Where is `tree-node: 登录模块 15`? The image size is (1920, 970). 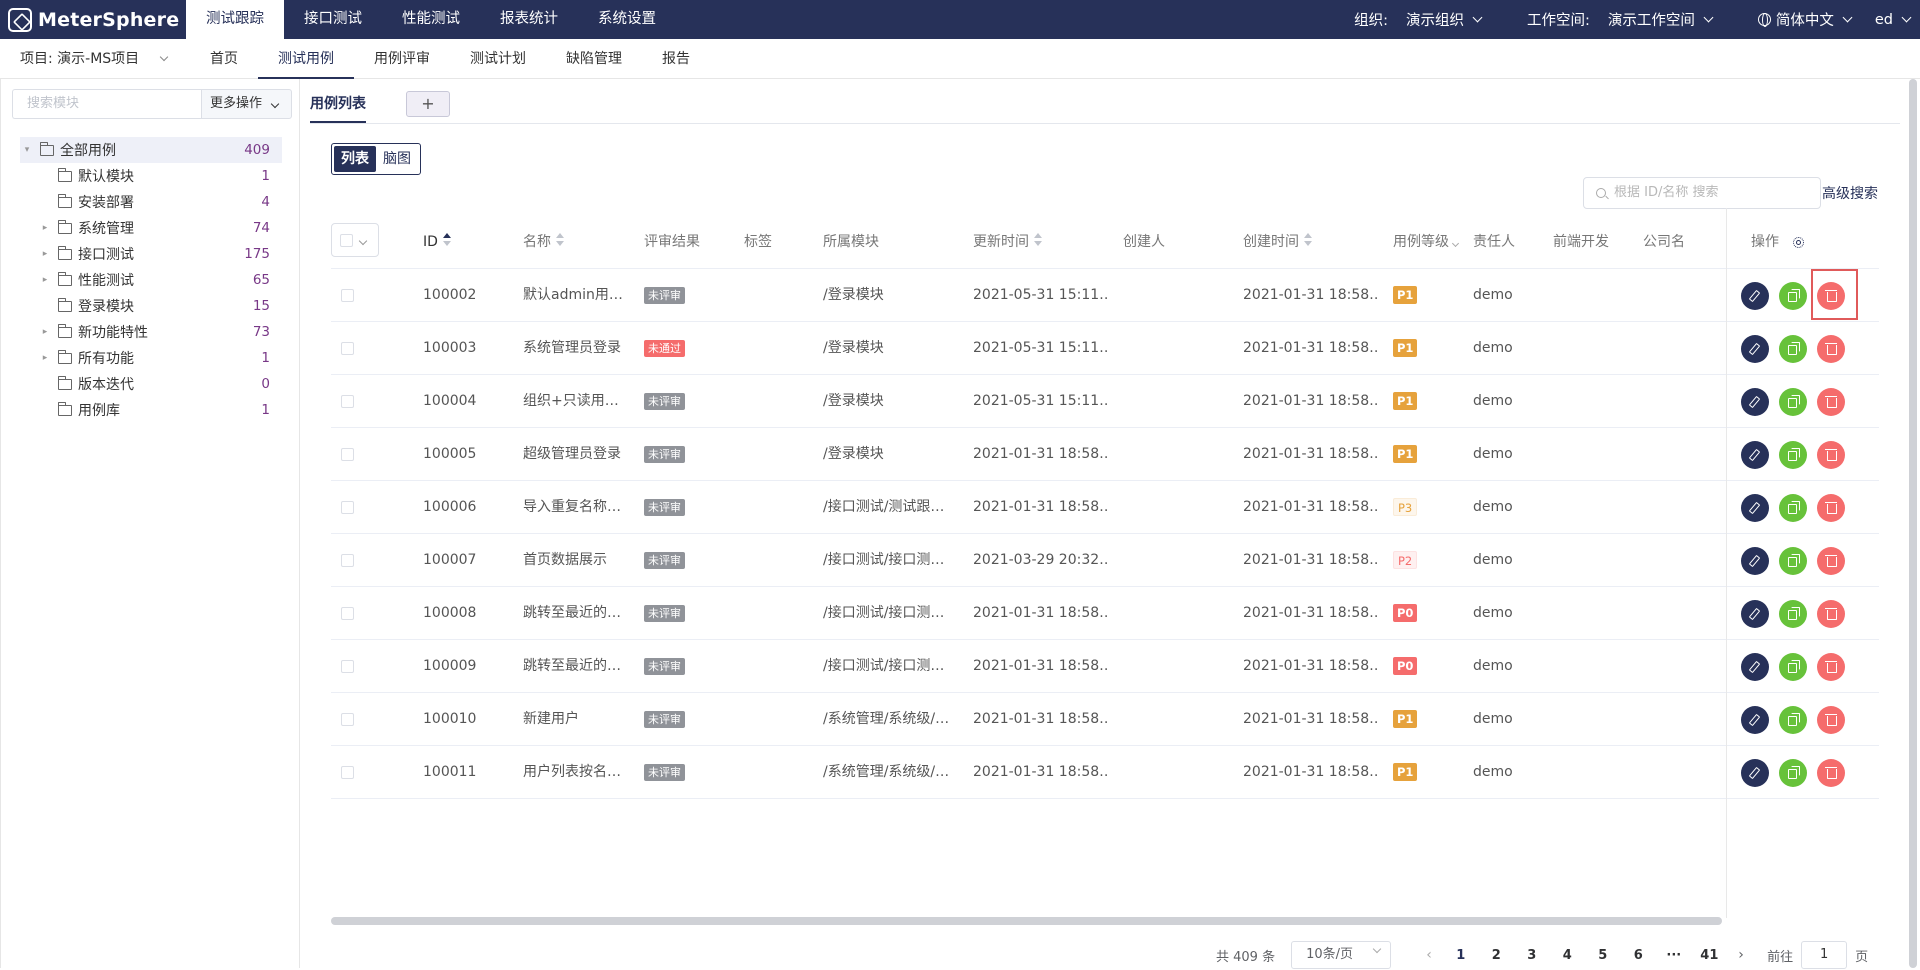 tree-node: 登录模块 15 is located at coordinates (151, 306).